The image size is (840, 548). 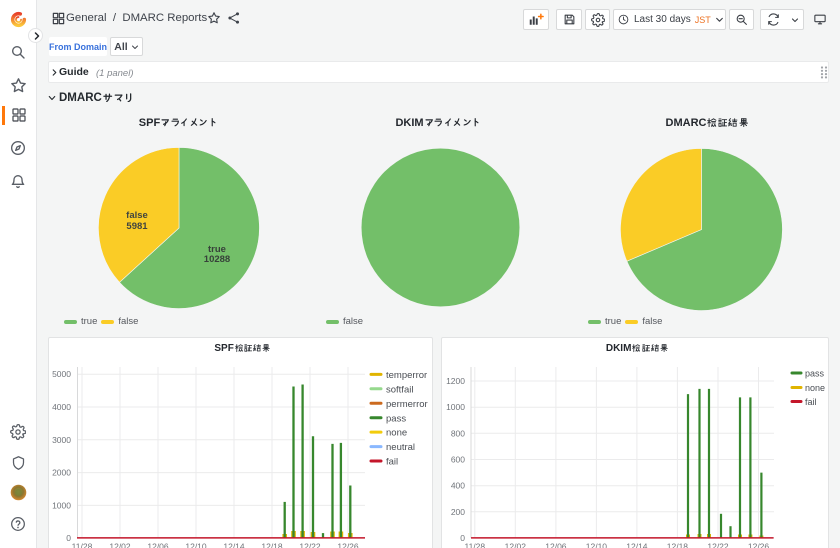 What do you see at coordinates (458, 512) in the screenshot?
I see `svg-text: 200` at bounding box center [458, 512].